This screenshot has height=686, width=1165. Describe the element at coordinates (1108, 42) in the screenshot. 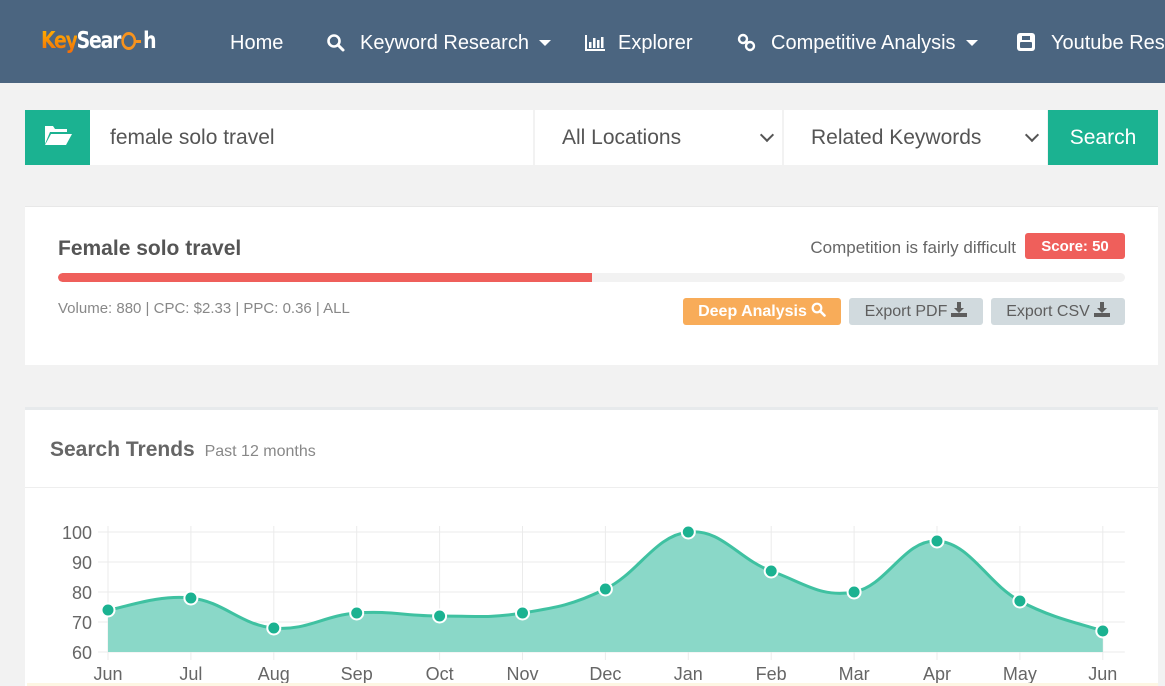

I see `nav-youtube-research-label: Youtube Rese` at that location.